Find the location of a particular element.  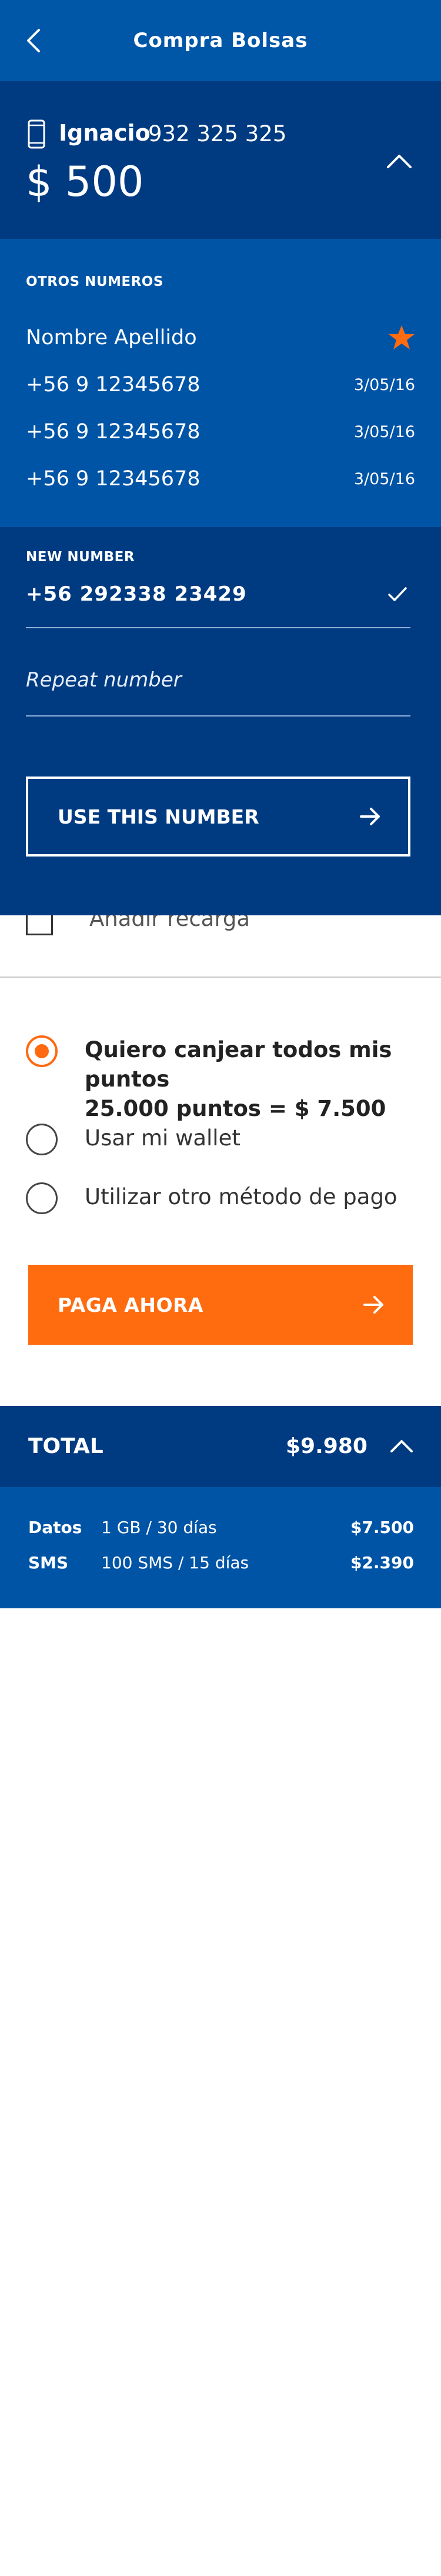

other-numbers-label: OTROS NUMEROS is located at coordinates (94, 281).